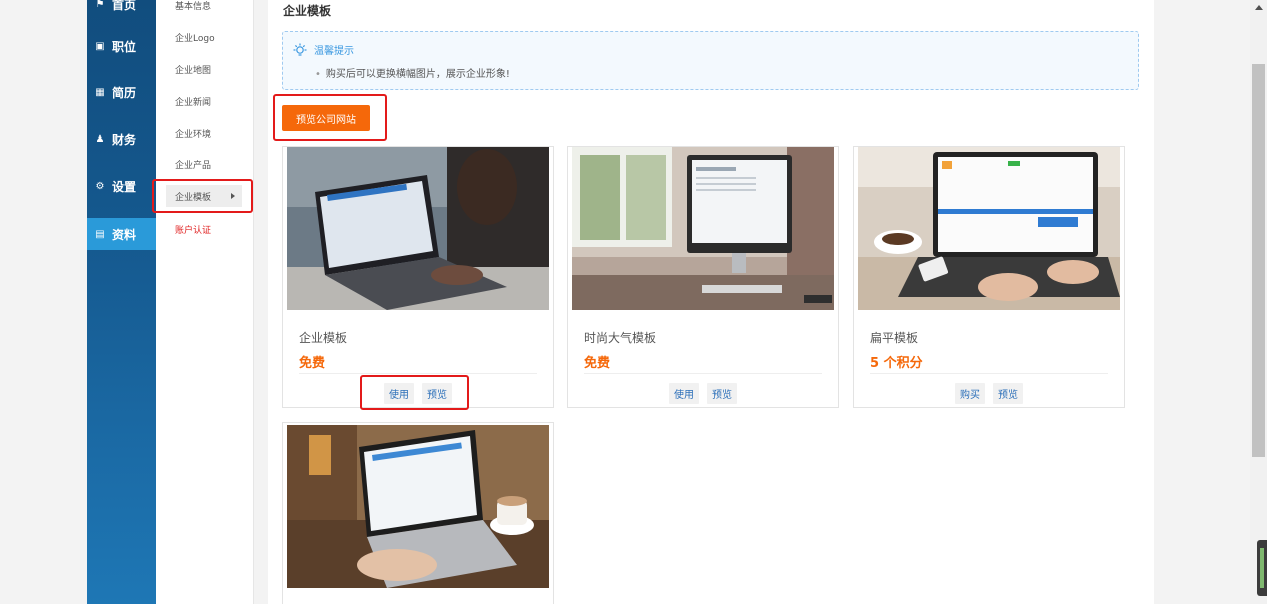  I want to click on chart-icon: ▤, so click(100, 234).